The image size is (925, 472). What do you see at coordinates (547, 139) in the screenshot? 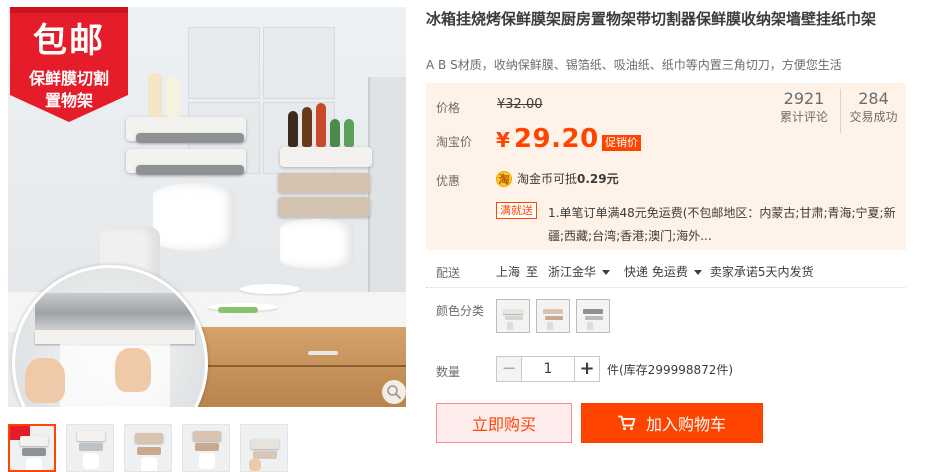
I see `current-price: ¥ 29.20` at bounding box center [547, 139].